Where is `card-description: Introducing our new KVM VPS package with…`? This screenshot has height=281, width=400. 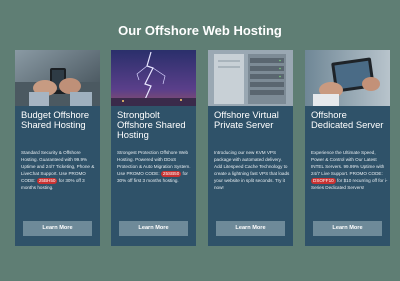
card-description: Introducing our new KVM VPS package with… is located at coordinates (252, 170).